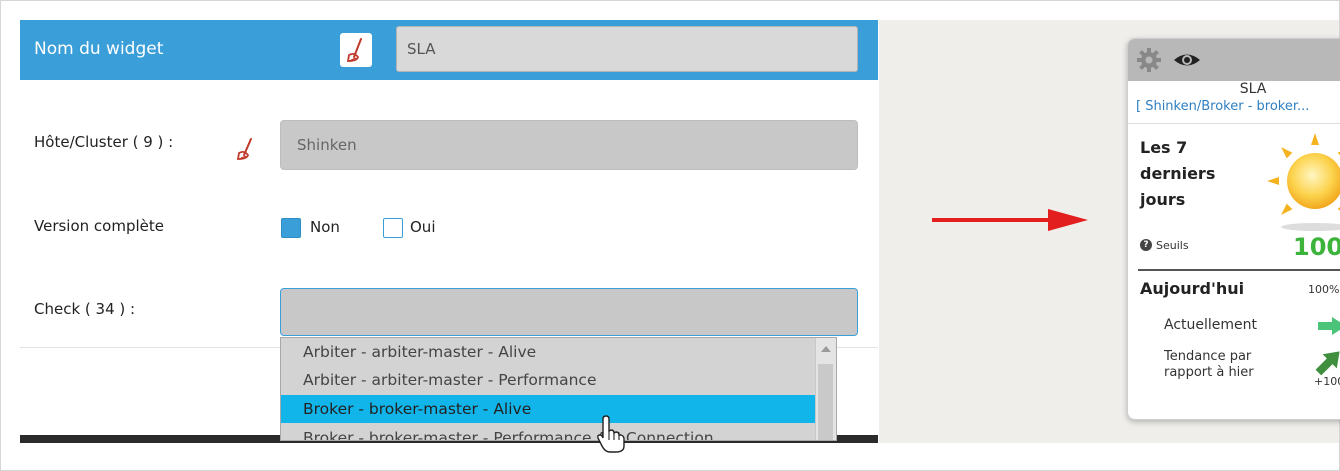 The width and height of the screenshot is (1340, 471). Describe the element at coordinates (1211, 325) in the screenshot. I see `current-label: Actuellement` at that location.